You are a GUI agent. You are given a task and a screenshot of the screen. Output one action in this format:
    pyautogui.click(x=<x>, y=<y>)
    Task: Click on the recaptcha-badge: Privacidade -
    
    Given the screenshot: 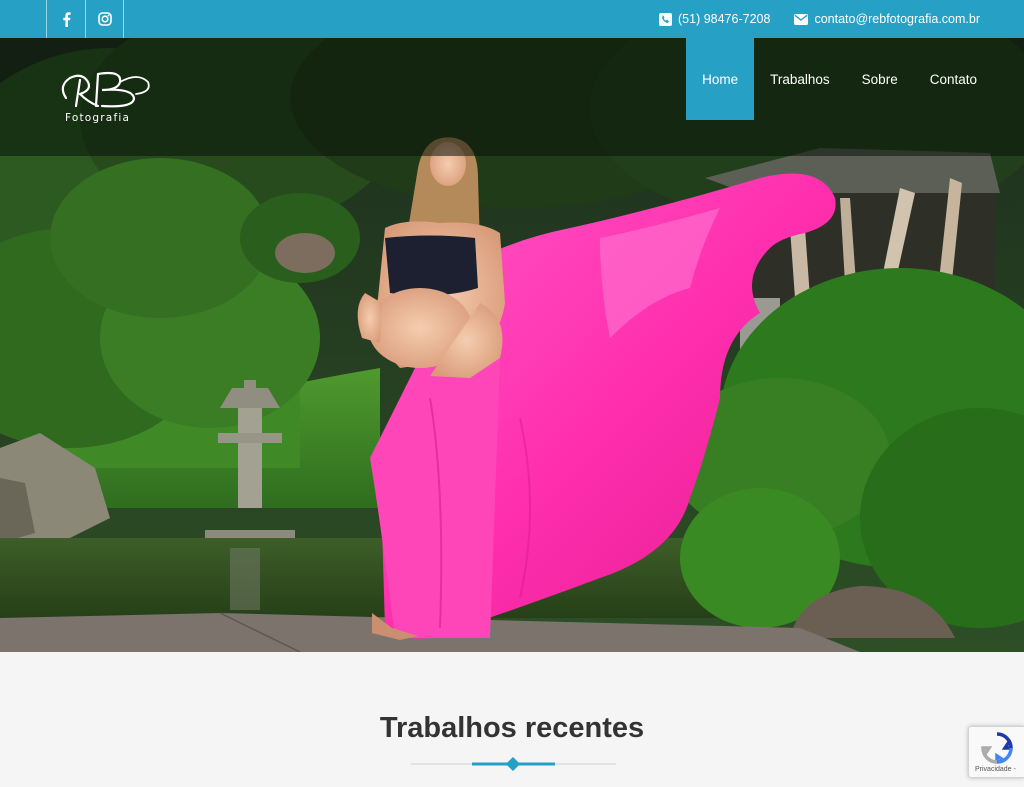 What is the action you would take?
    pyautogui.click(x=996, y=752)
    